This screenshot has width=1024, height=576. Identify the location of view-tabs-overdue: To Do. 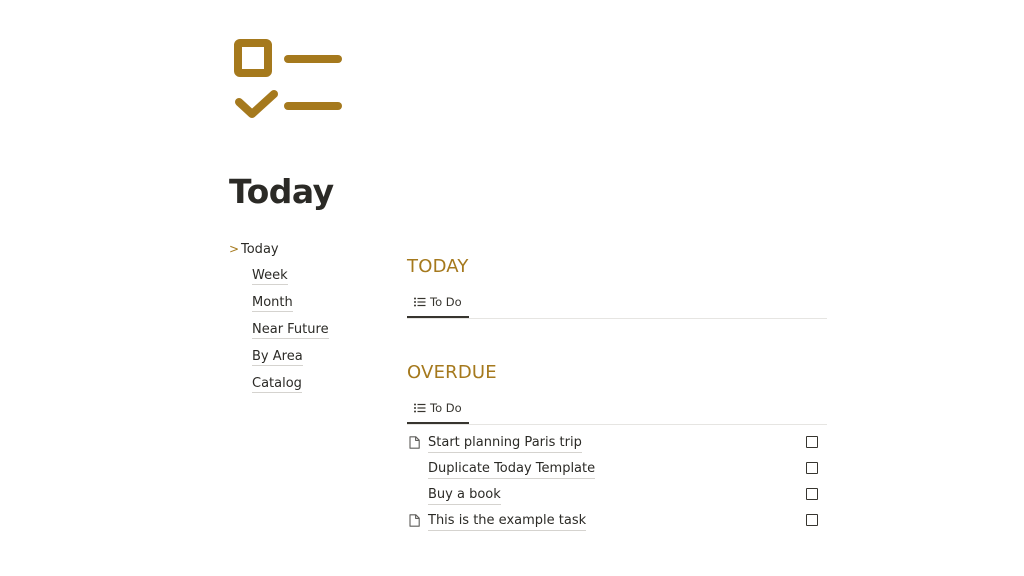
(617, 407).